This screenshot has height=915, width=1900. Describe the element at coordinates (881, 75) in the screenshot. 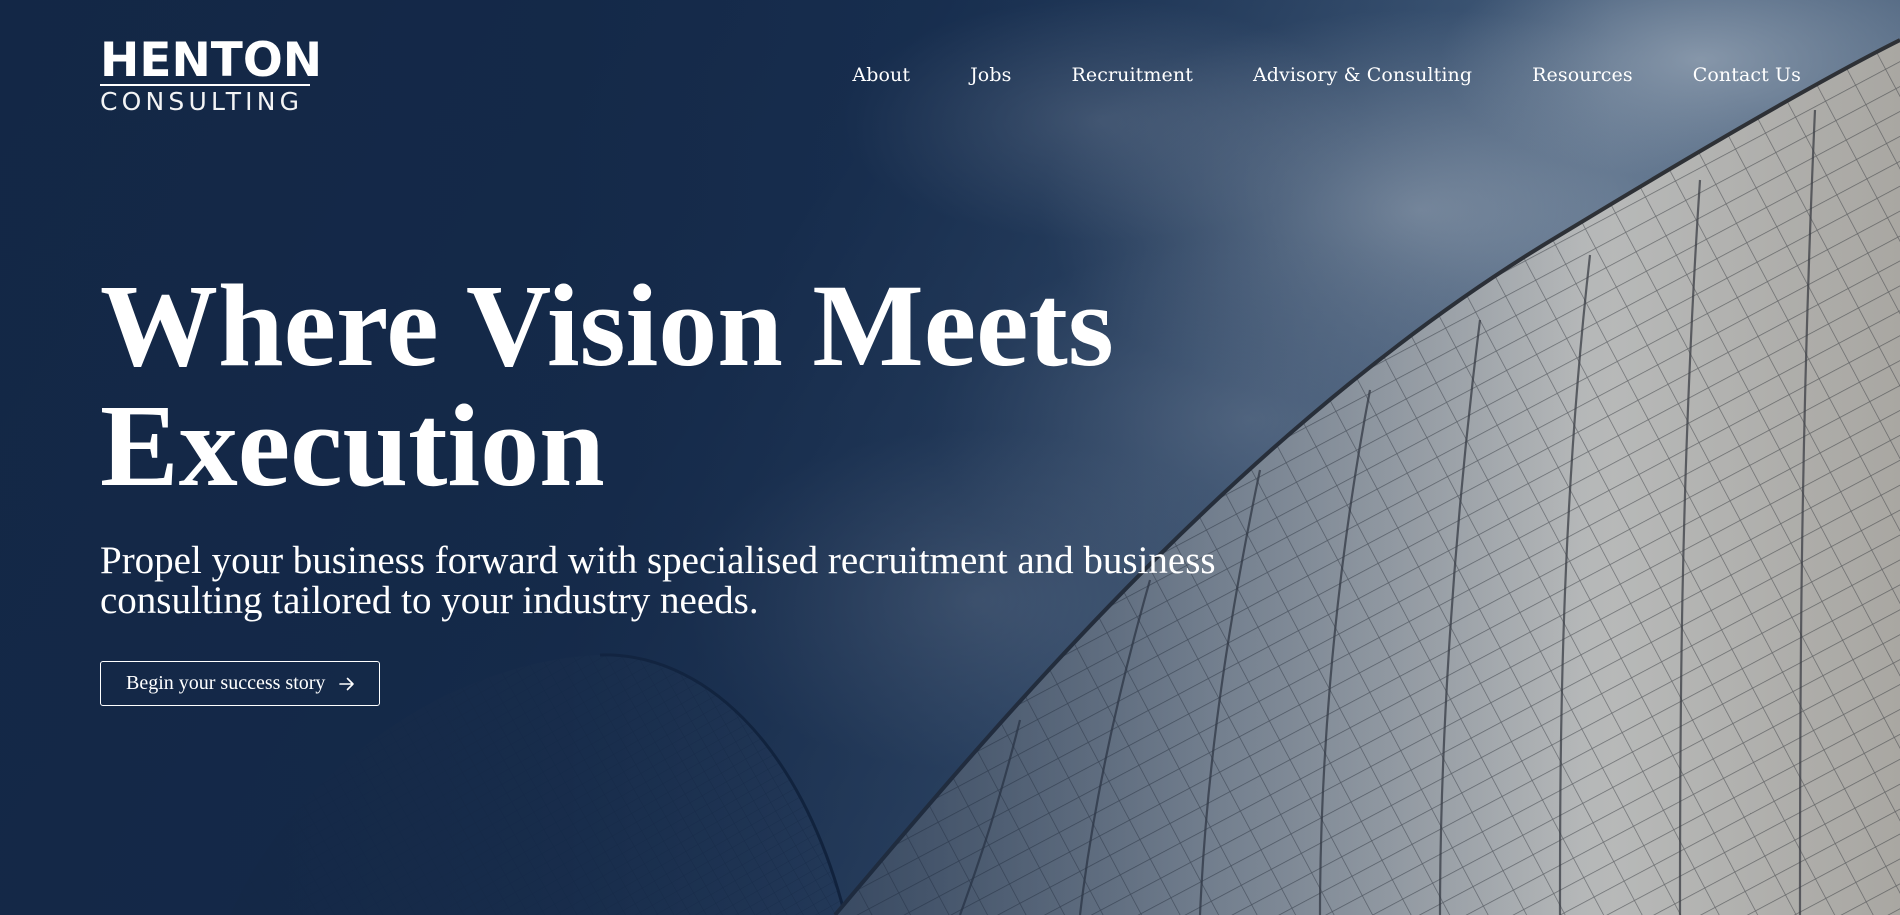

I see `nav-link-about: About` at that location.